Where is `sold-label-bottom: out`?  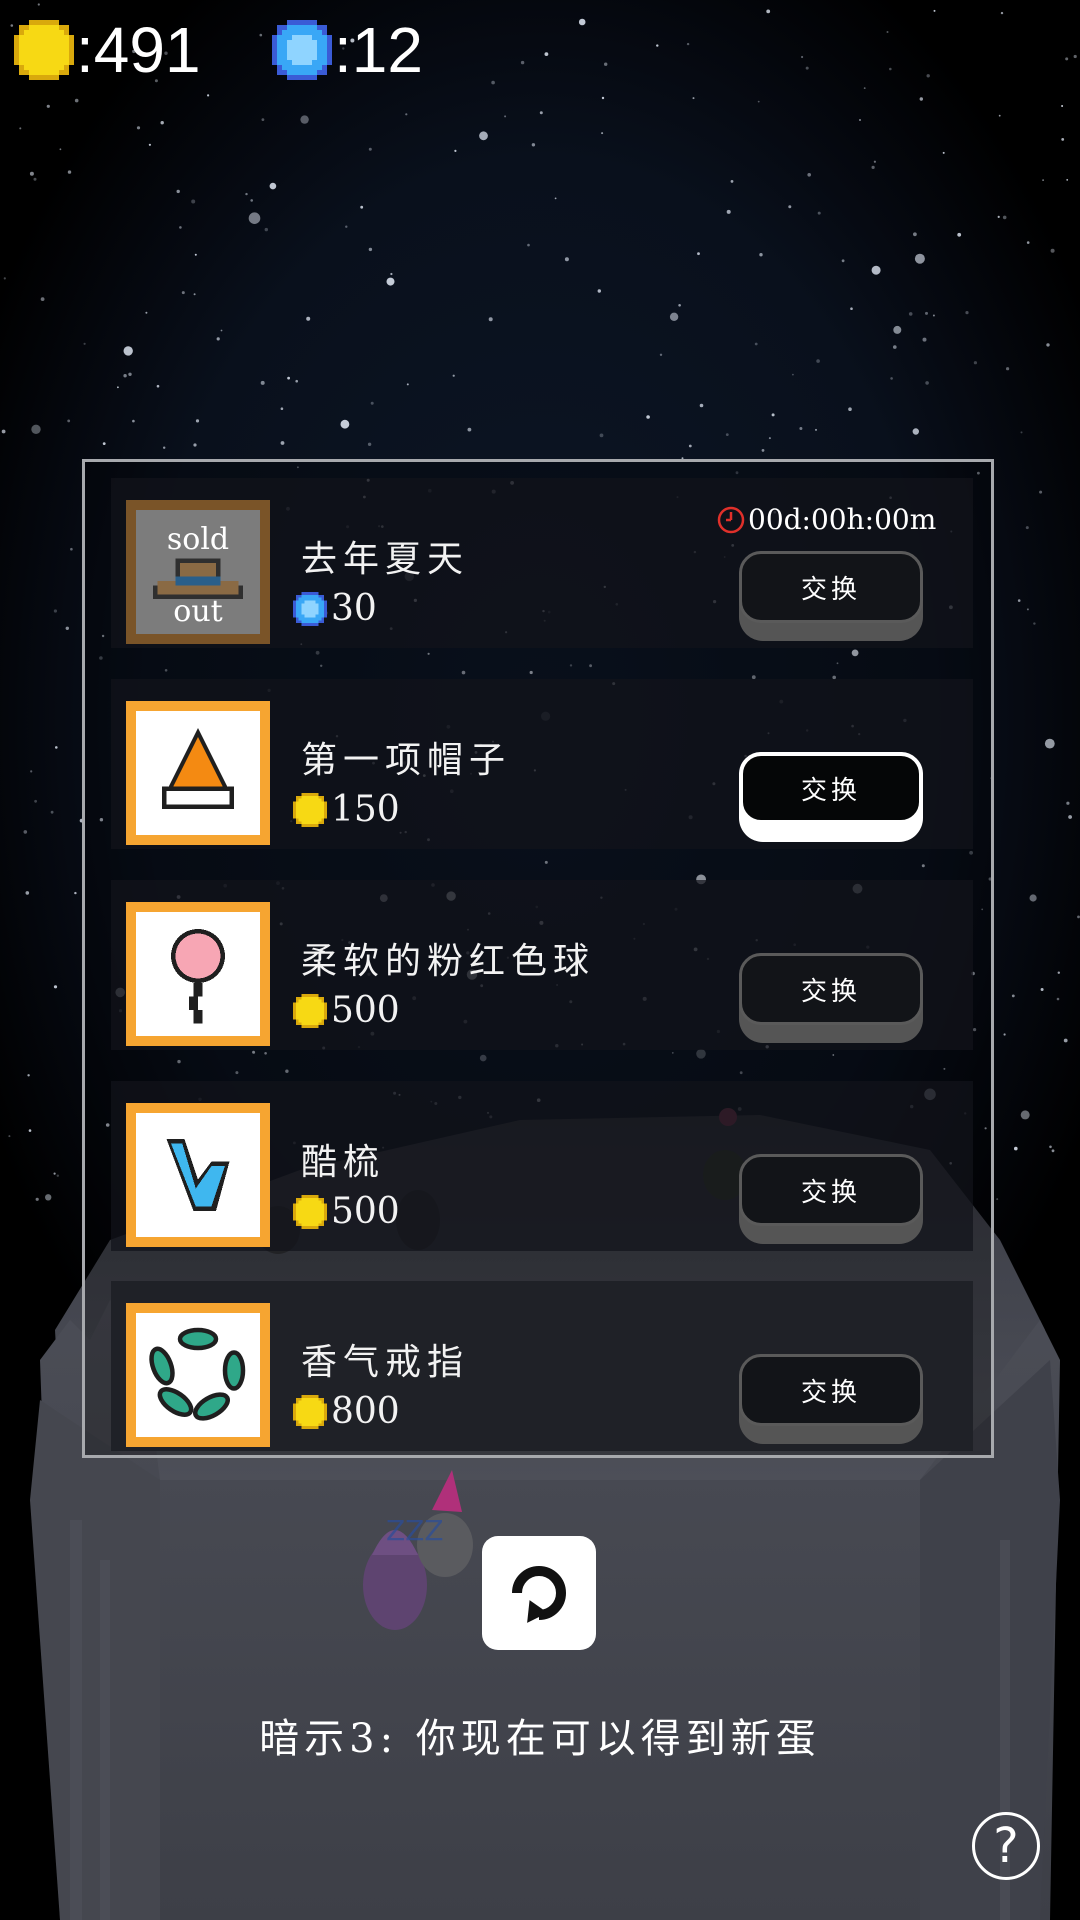 sold-label-bottom: out is located at coordinates (198, 611).